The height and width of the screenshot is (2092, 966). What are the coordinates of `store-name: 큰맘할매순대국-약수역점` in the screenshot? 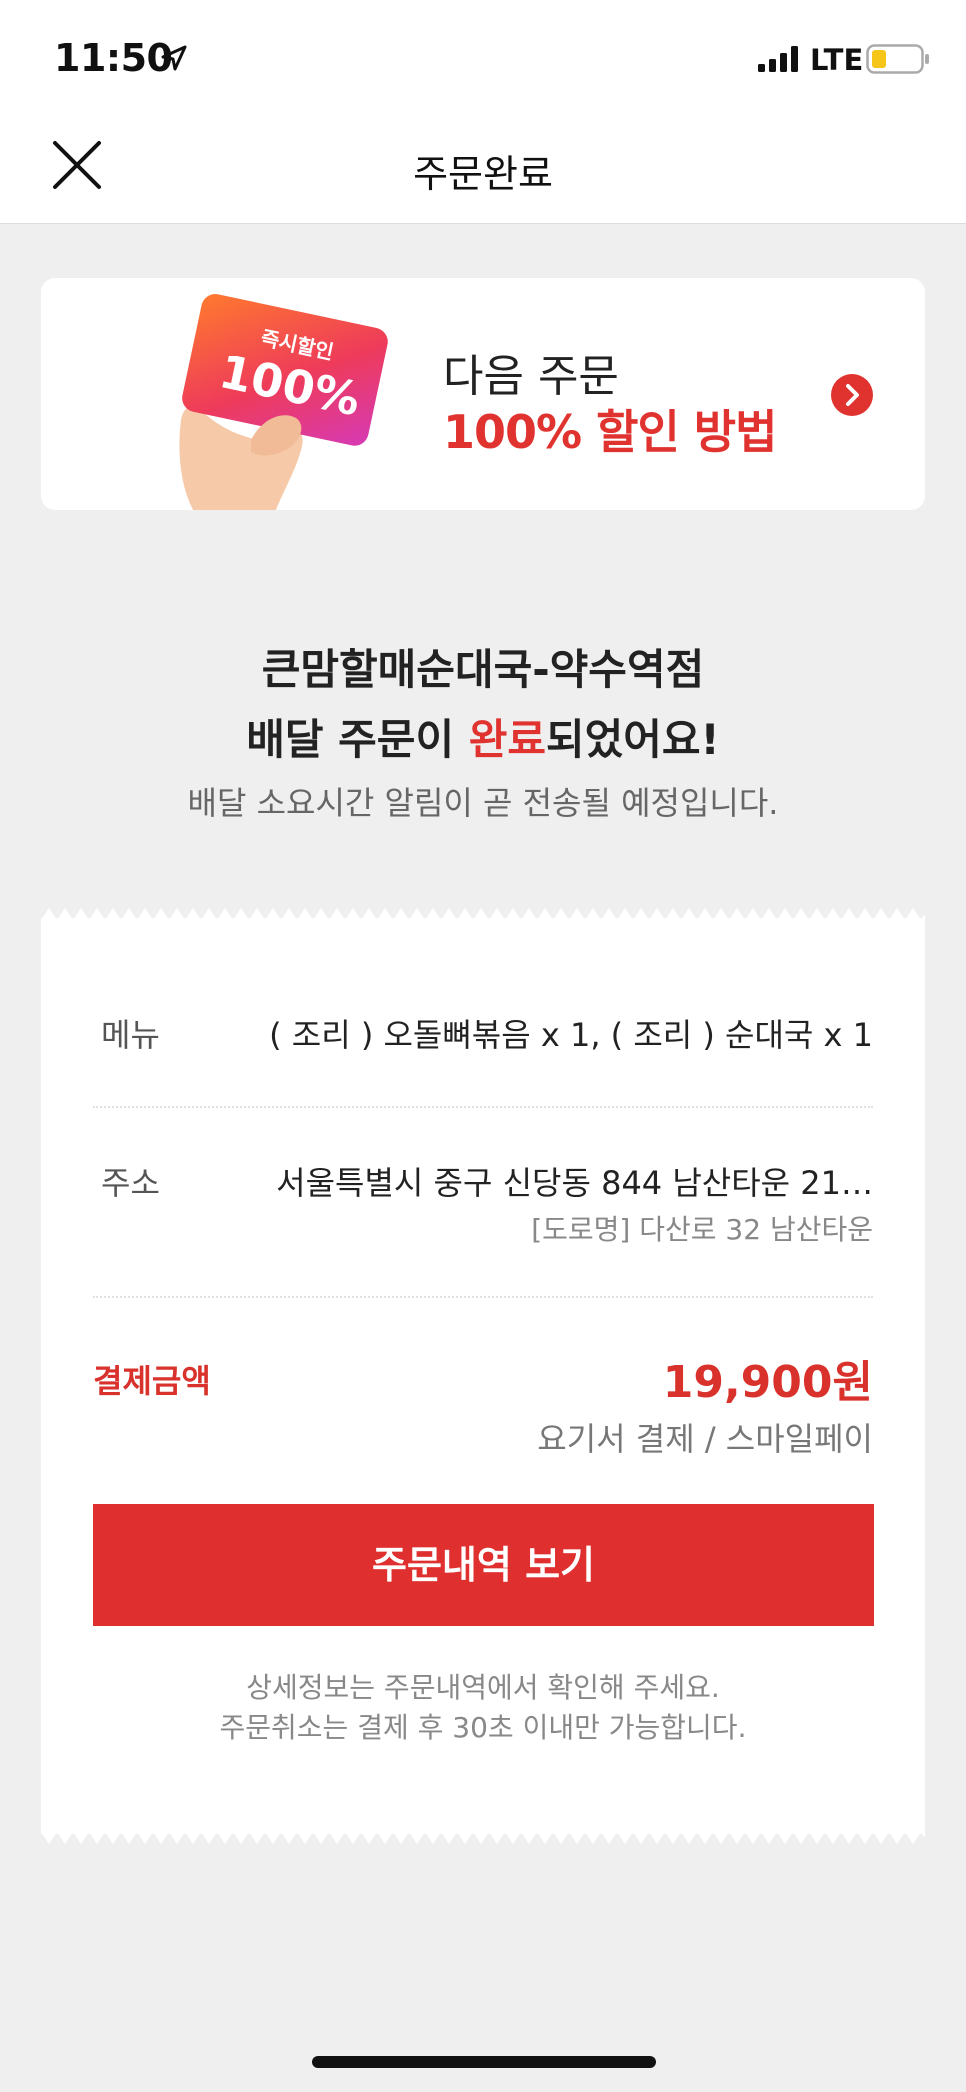 It's located at (483, 669).